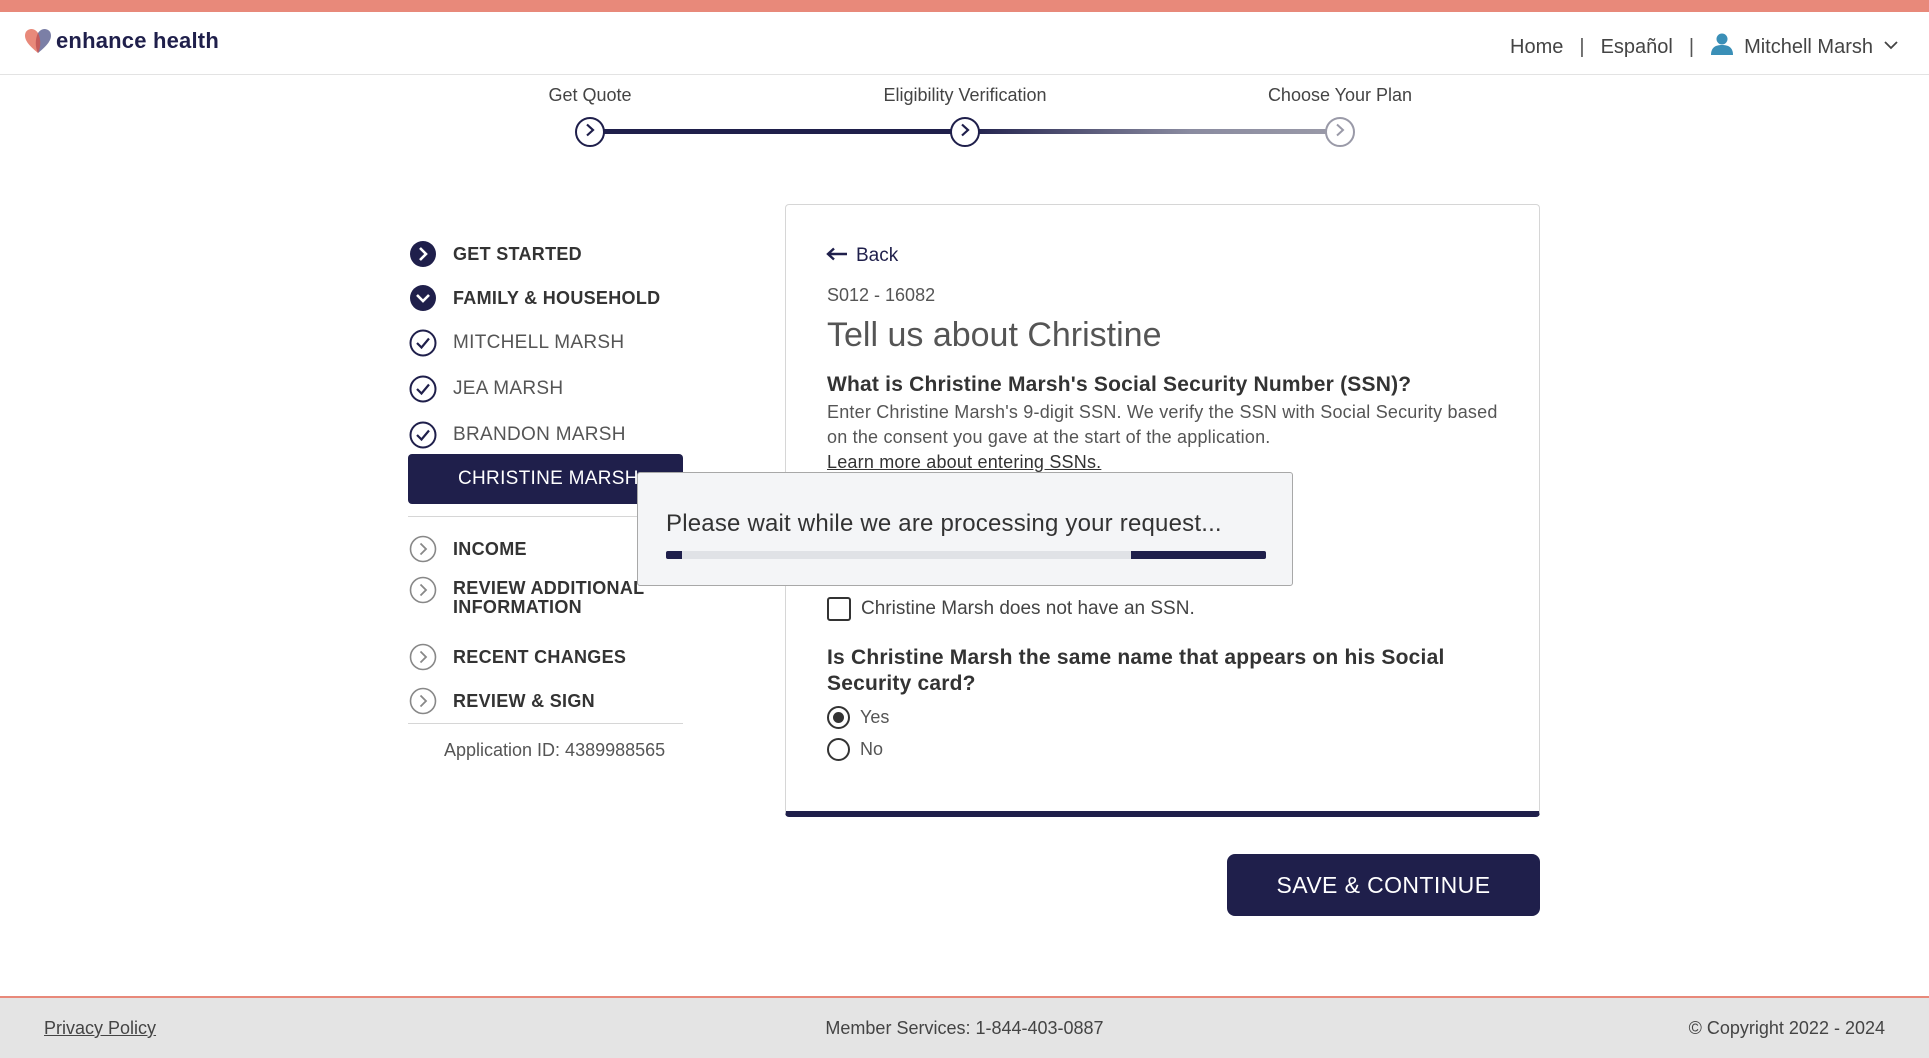 The image size is (1929, 1058). Describe the element at coordinates (1786, 1028) in the screenshot. I see `copyright-text: © Copyright 2022 - 2024` at that location.